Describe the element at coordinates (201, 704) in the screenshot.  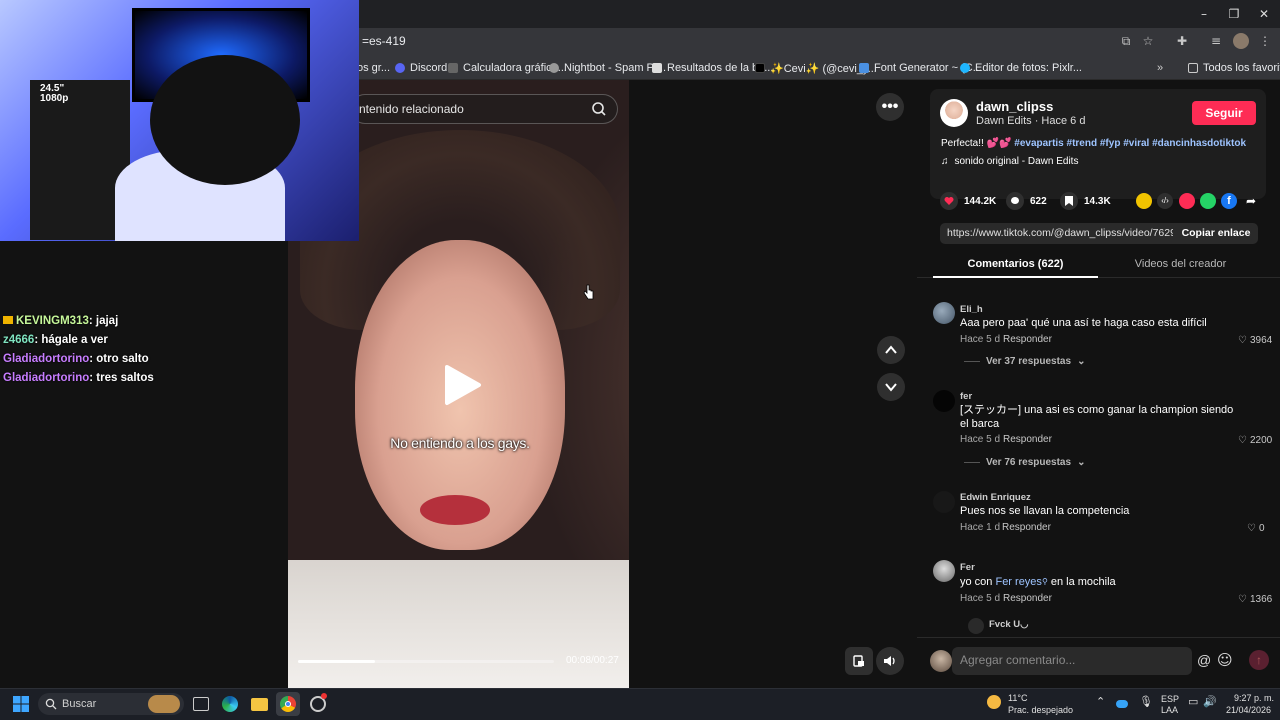
I see `task-view-icon` at that location.